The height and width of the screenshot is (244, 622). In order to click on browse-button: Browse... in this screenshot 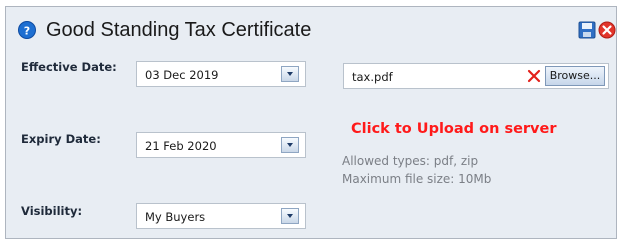, I will do `click(575, 76)`.